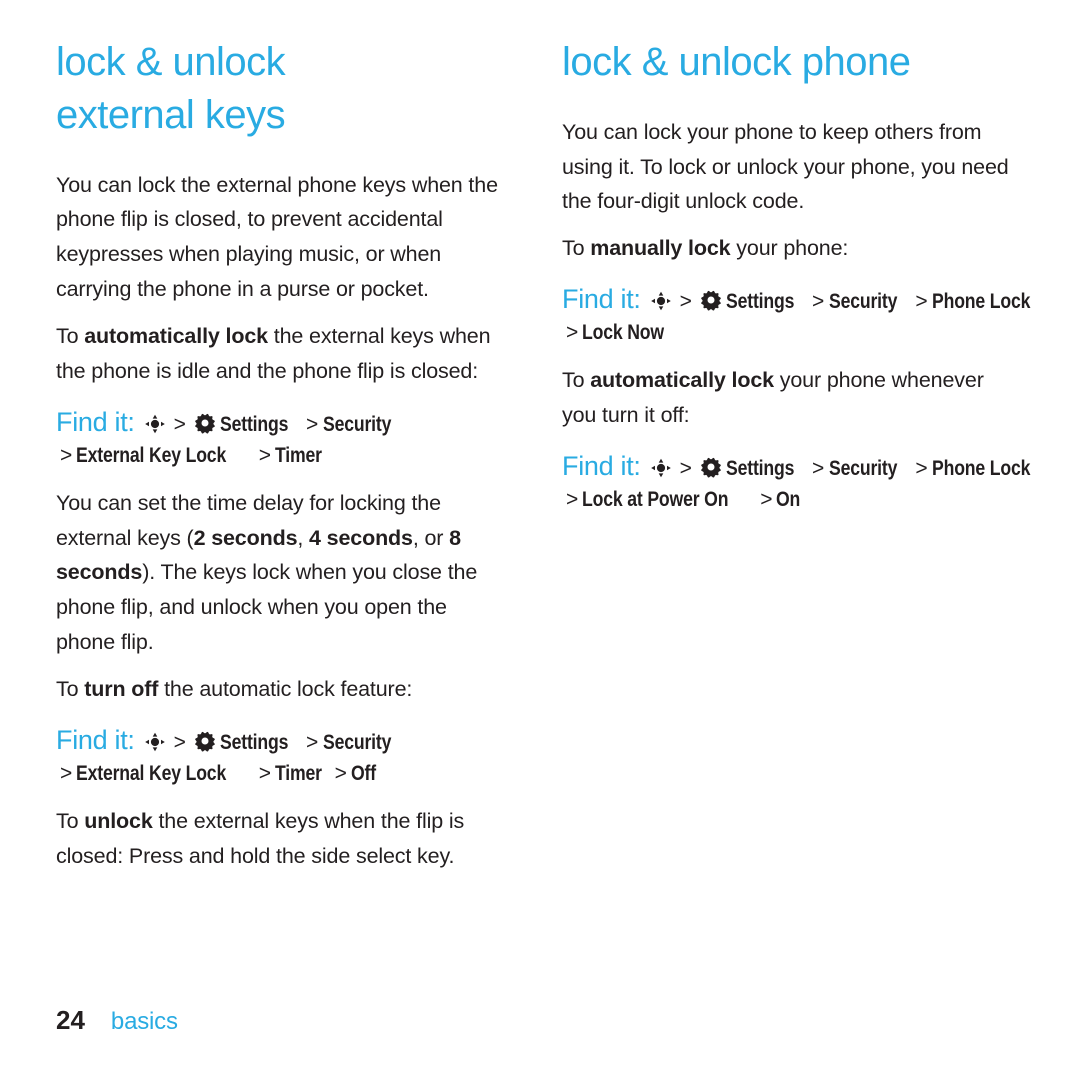 Image resolution: width=1080 pixels, height=1080 pixels. I want to click on text-run-bold: turn off, so click(121, 688).